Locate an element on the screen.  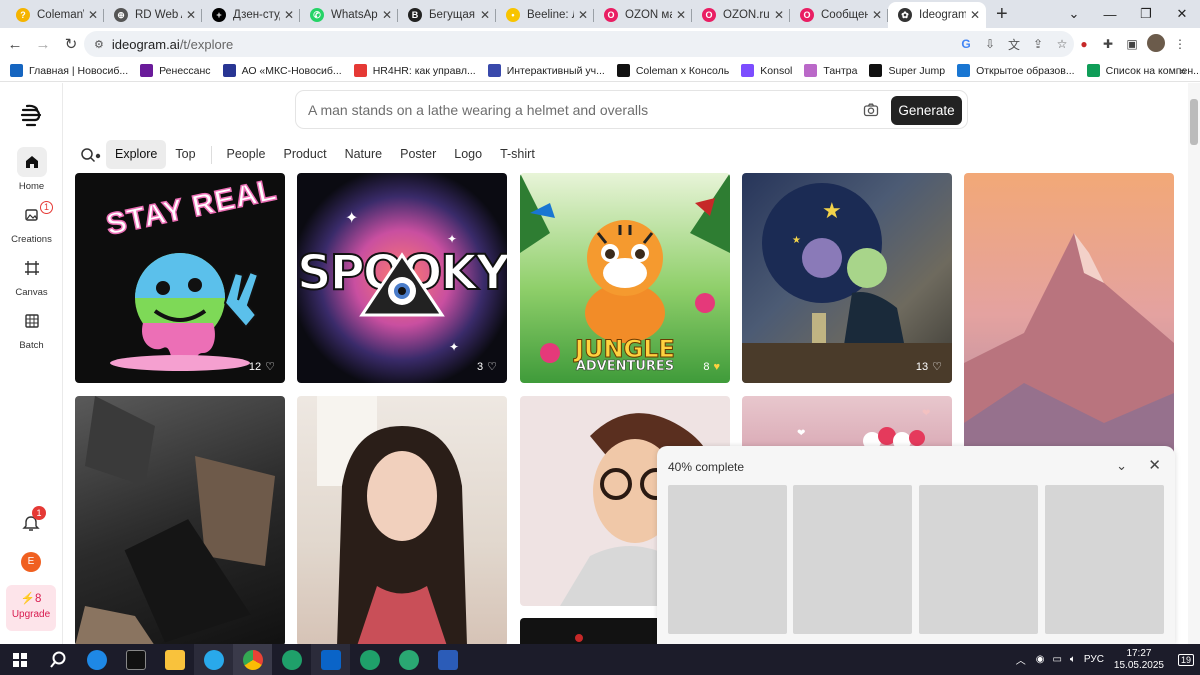
like-button: 3 ♡ is located at coordinates (487, 367).